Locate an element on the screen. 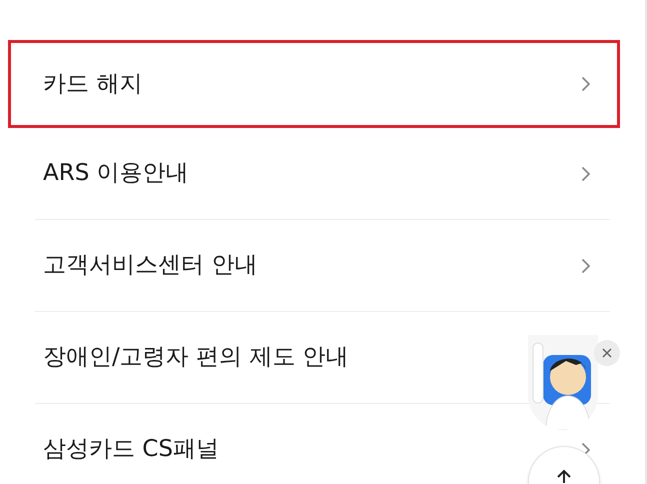 Image resolution: width=647 pixels, height=484 pixels. character-drawing is located at coordinates (563, 382).